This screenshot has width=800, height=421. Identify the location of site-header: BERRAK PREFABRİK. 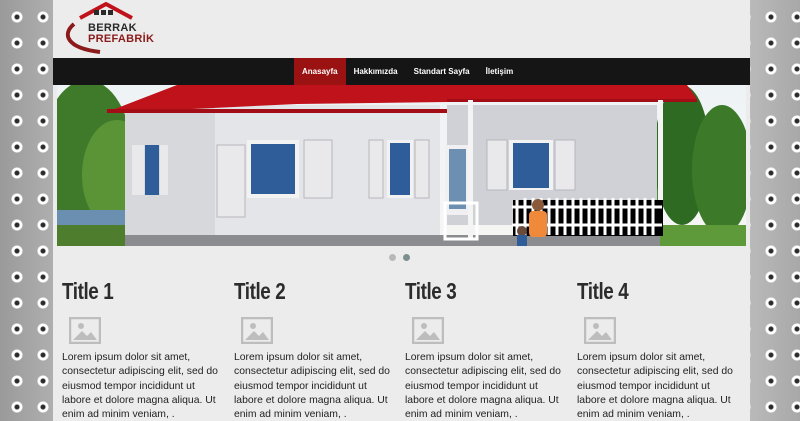
(401, 29).